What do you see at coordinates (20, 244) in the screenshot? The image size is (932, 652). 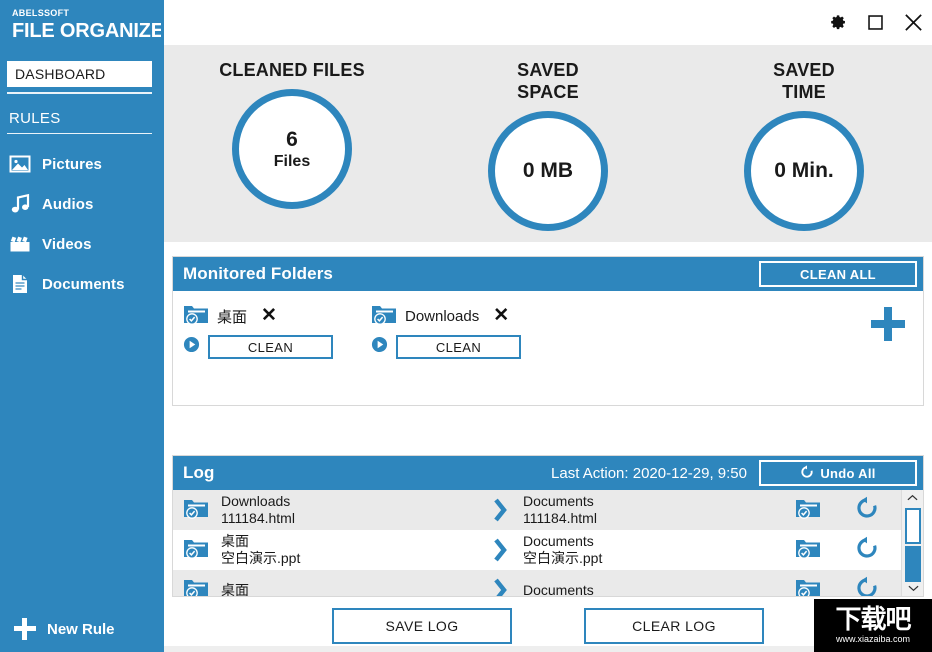 I see `clapperboard-icon` at bounding box center [20, 244].